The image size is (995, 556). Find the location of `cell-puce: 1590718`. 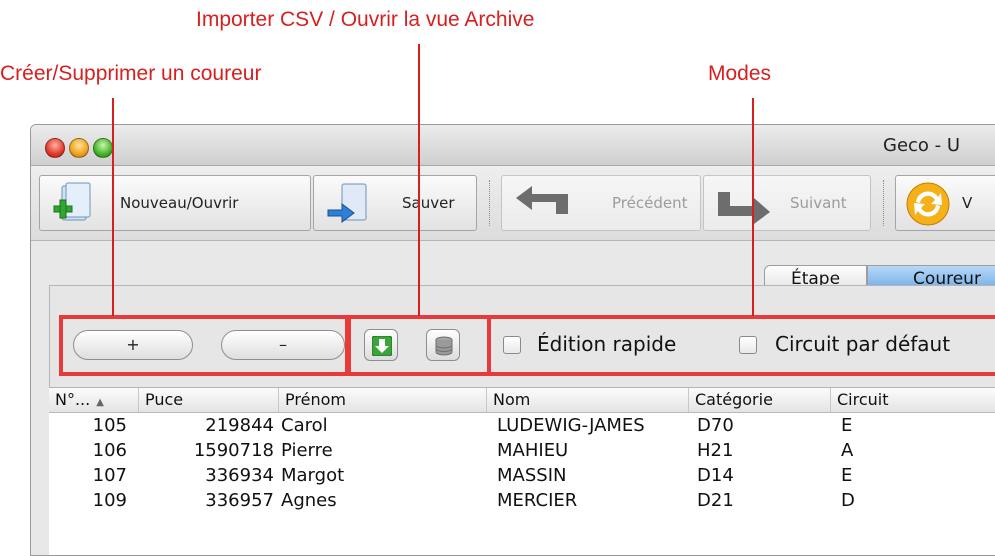

cell-puce: 1590718 is located at coordinates (206, 450).